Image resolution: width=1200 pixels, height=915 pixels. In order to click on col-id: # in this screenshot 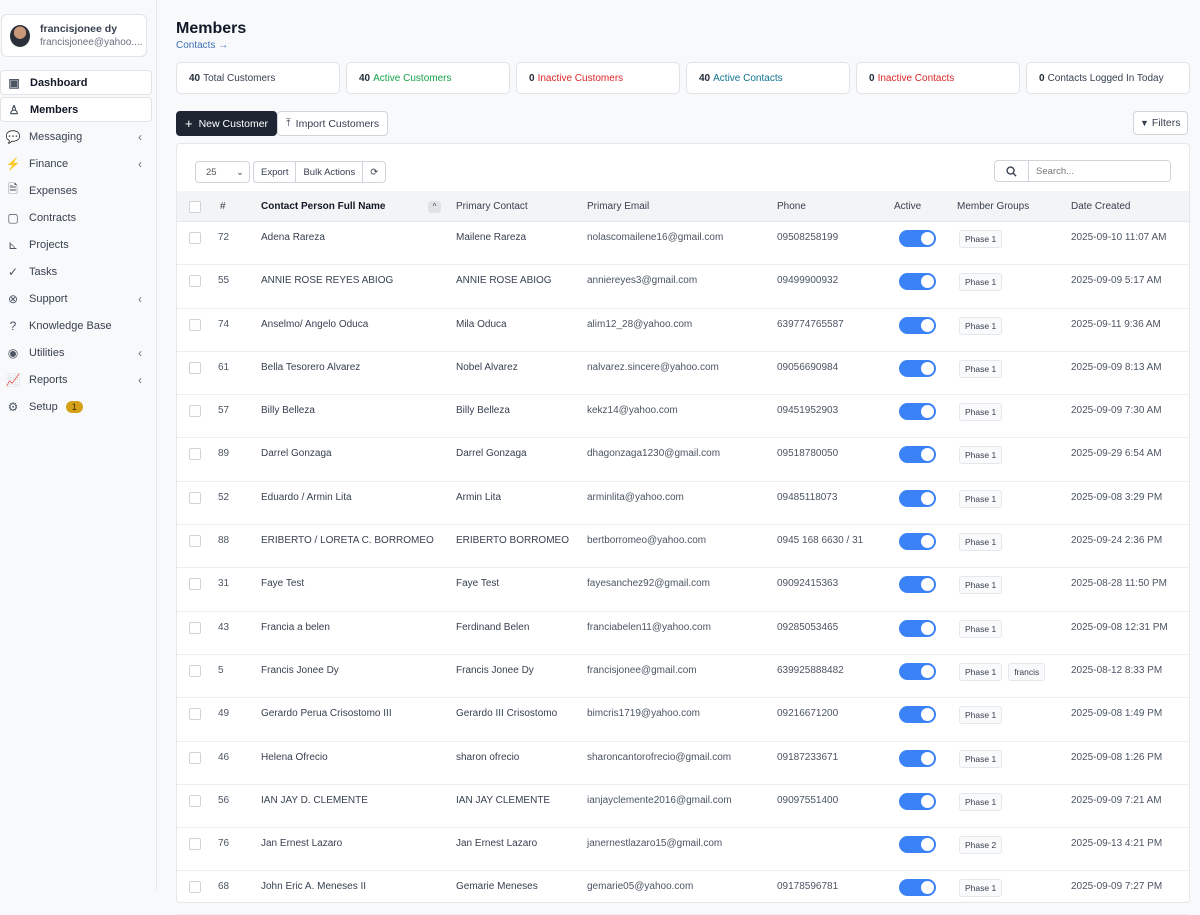, I will do `click(223, 206)`.